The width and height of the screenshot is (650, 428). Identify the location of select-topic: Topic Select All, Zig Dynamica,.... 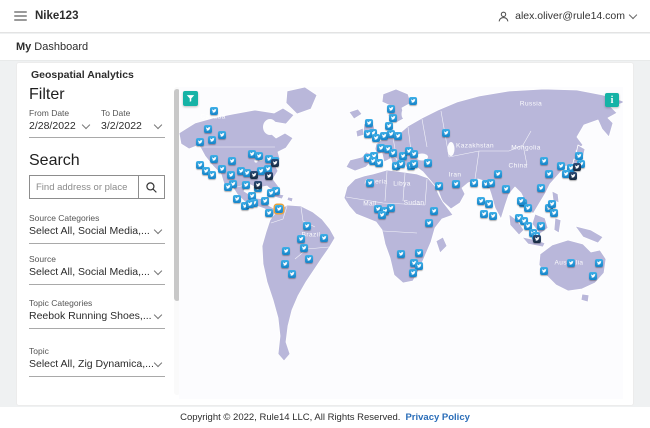
(97, 361).